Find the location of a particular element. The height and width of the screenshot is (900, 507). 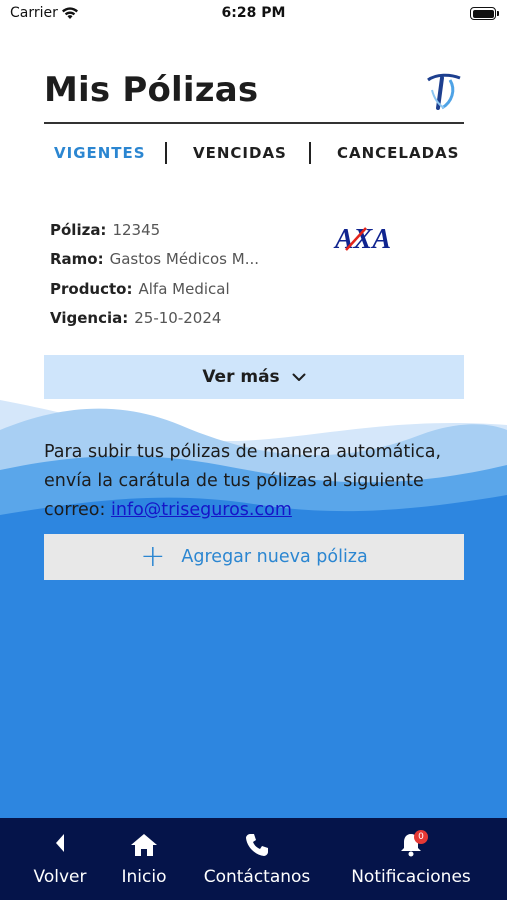

notification-badge: 0 is located at coordinates (421, 837).